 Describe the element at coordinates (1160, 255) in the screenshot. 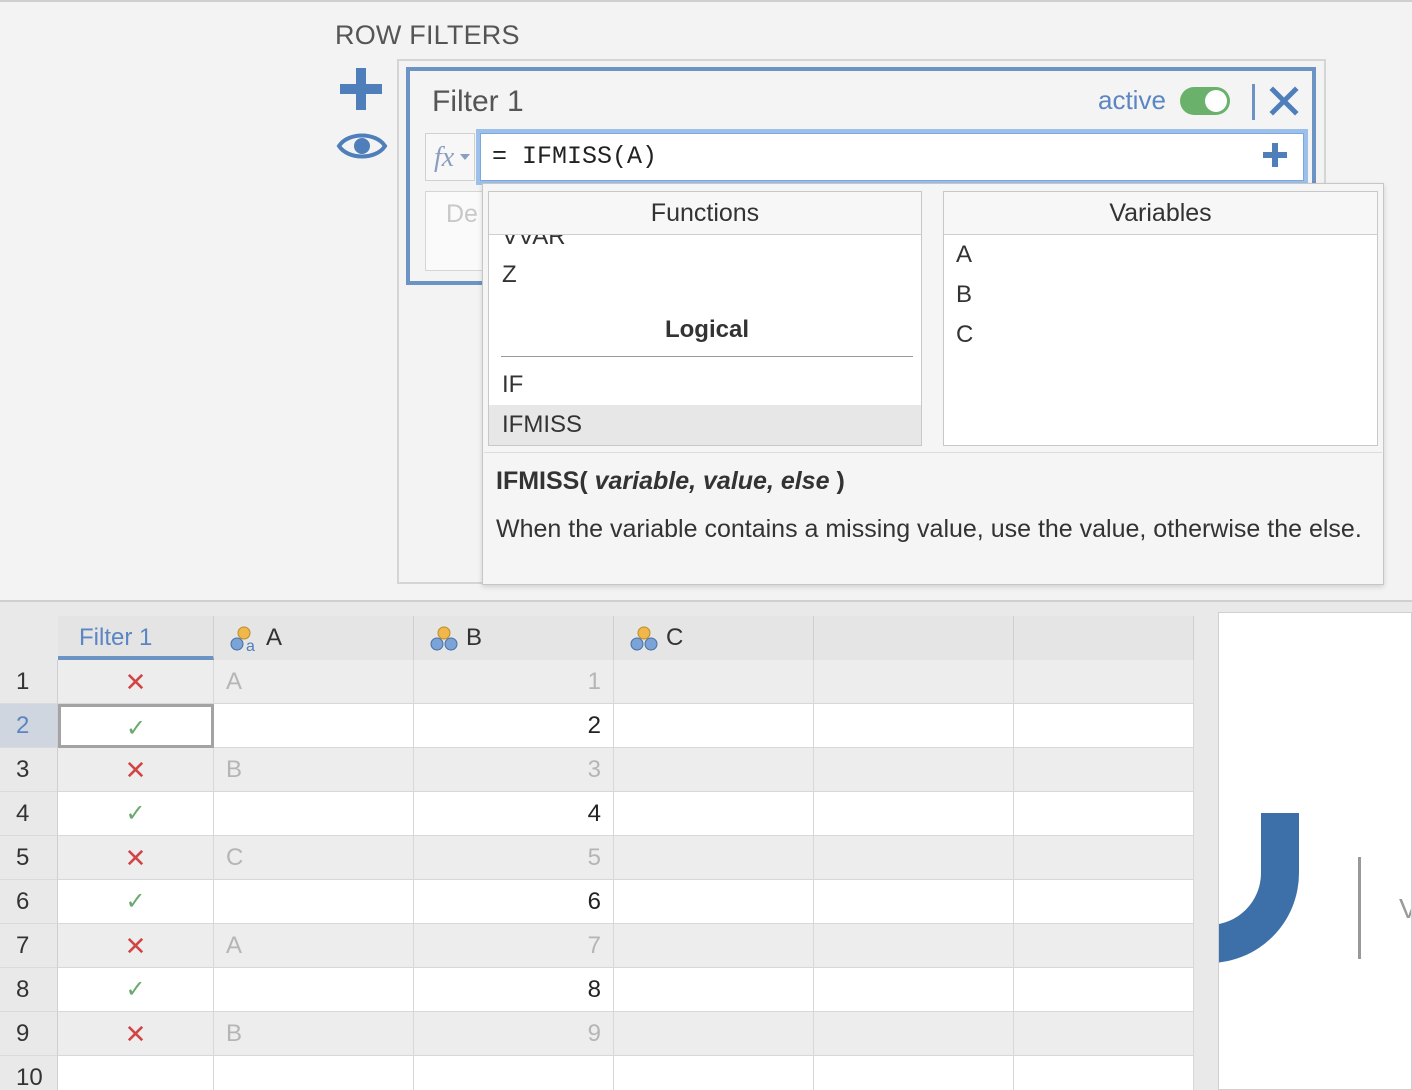

I see `variable-item: A` at that location.